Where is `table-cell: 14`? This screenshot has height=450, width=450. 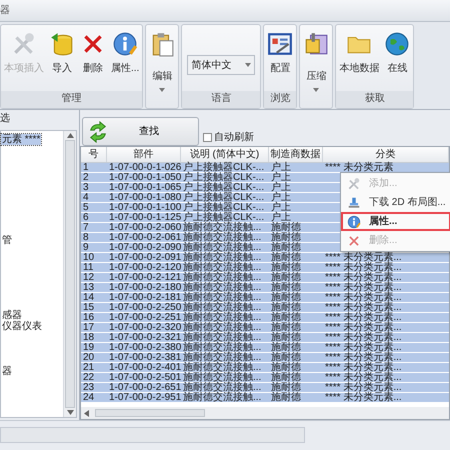
table-cell: 14 is located at coordinates (88, 297).